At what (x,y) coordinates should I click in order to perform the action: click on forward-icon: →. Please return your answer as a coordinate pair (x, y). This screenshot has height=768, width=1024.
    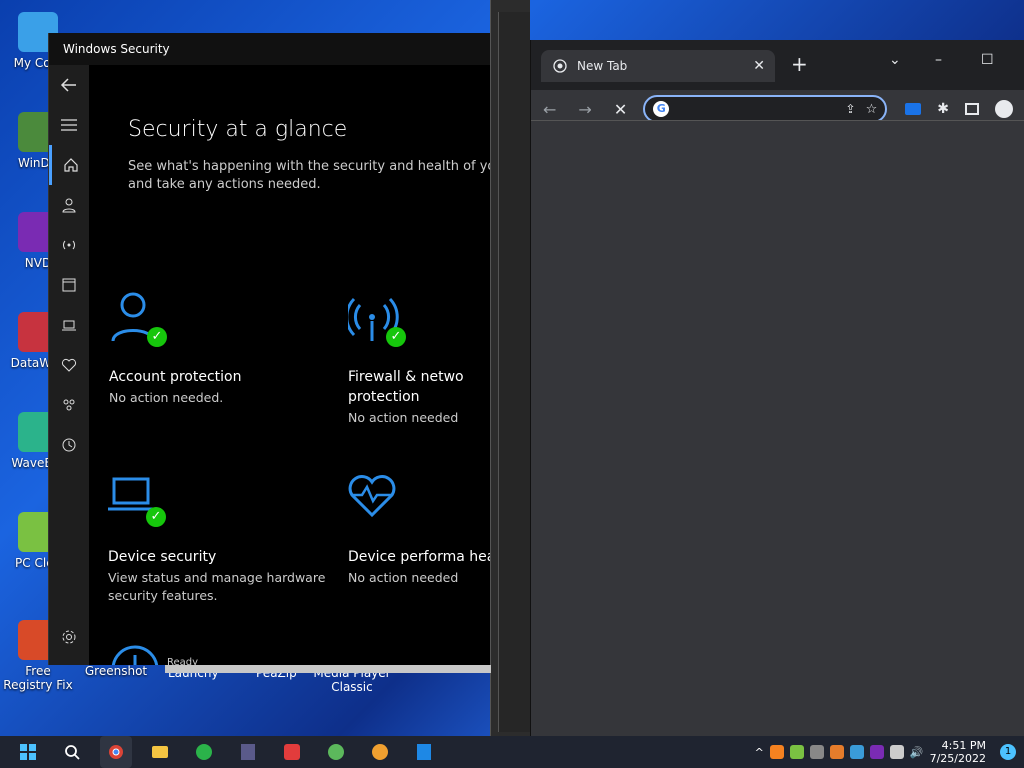
    Looking at the image, I should click on (584, 109).